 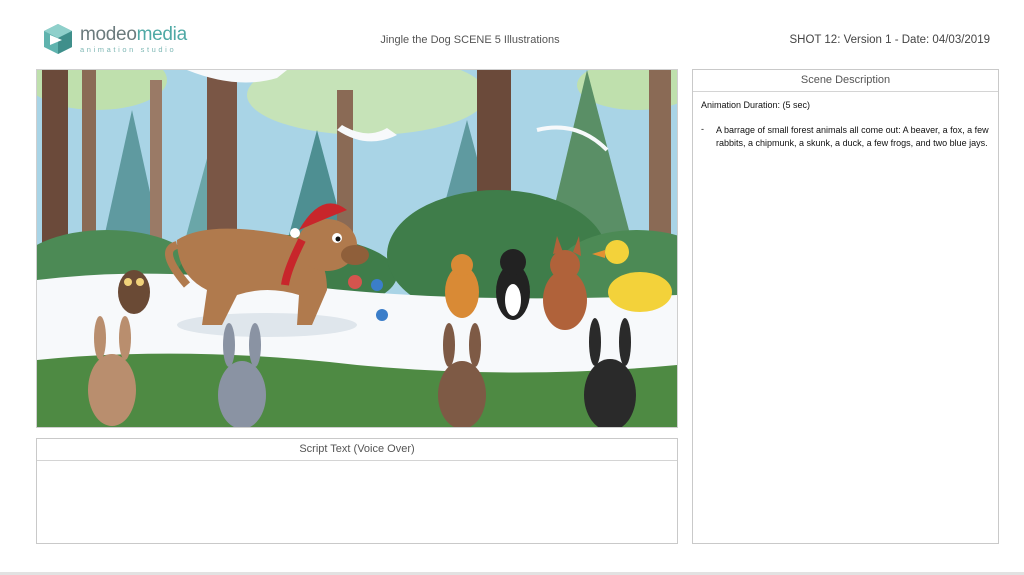 What do you see at coordinates (58, 39) in the screenshot?
I see `cube-logo-icon` at bounding box center [58, 39].